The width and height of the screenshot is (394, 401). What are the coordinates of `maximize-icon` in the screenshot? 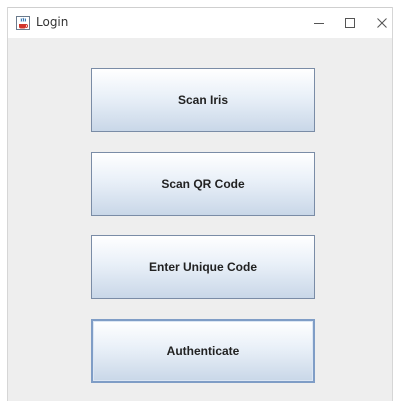 It's located at (350, 23).